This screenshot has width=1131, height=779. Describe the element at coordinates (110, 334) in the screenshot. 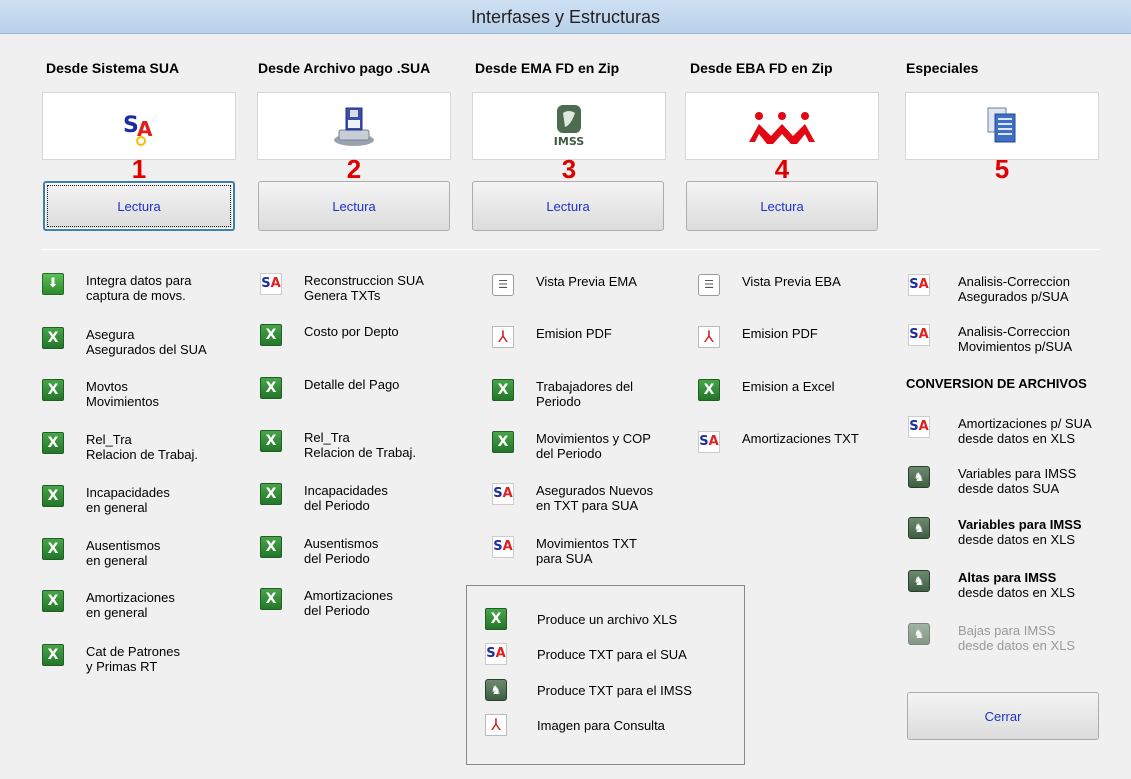

I see `item-label: Asegura` at that location.